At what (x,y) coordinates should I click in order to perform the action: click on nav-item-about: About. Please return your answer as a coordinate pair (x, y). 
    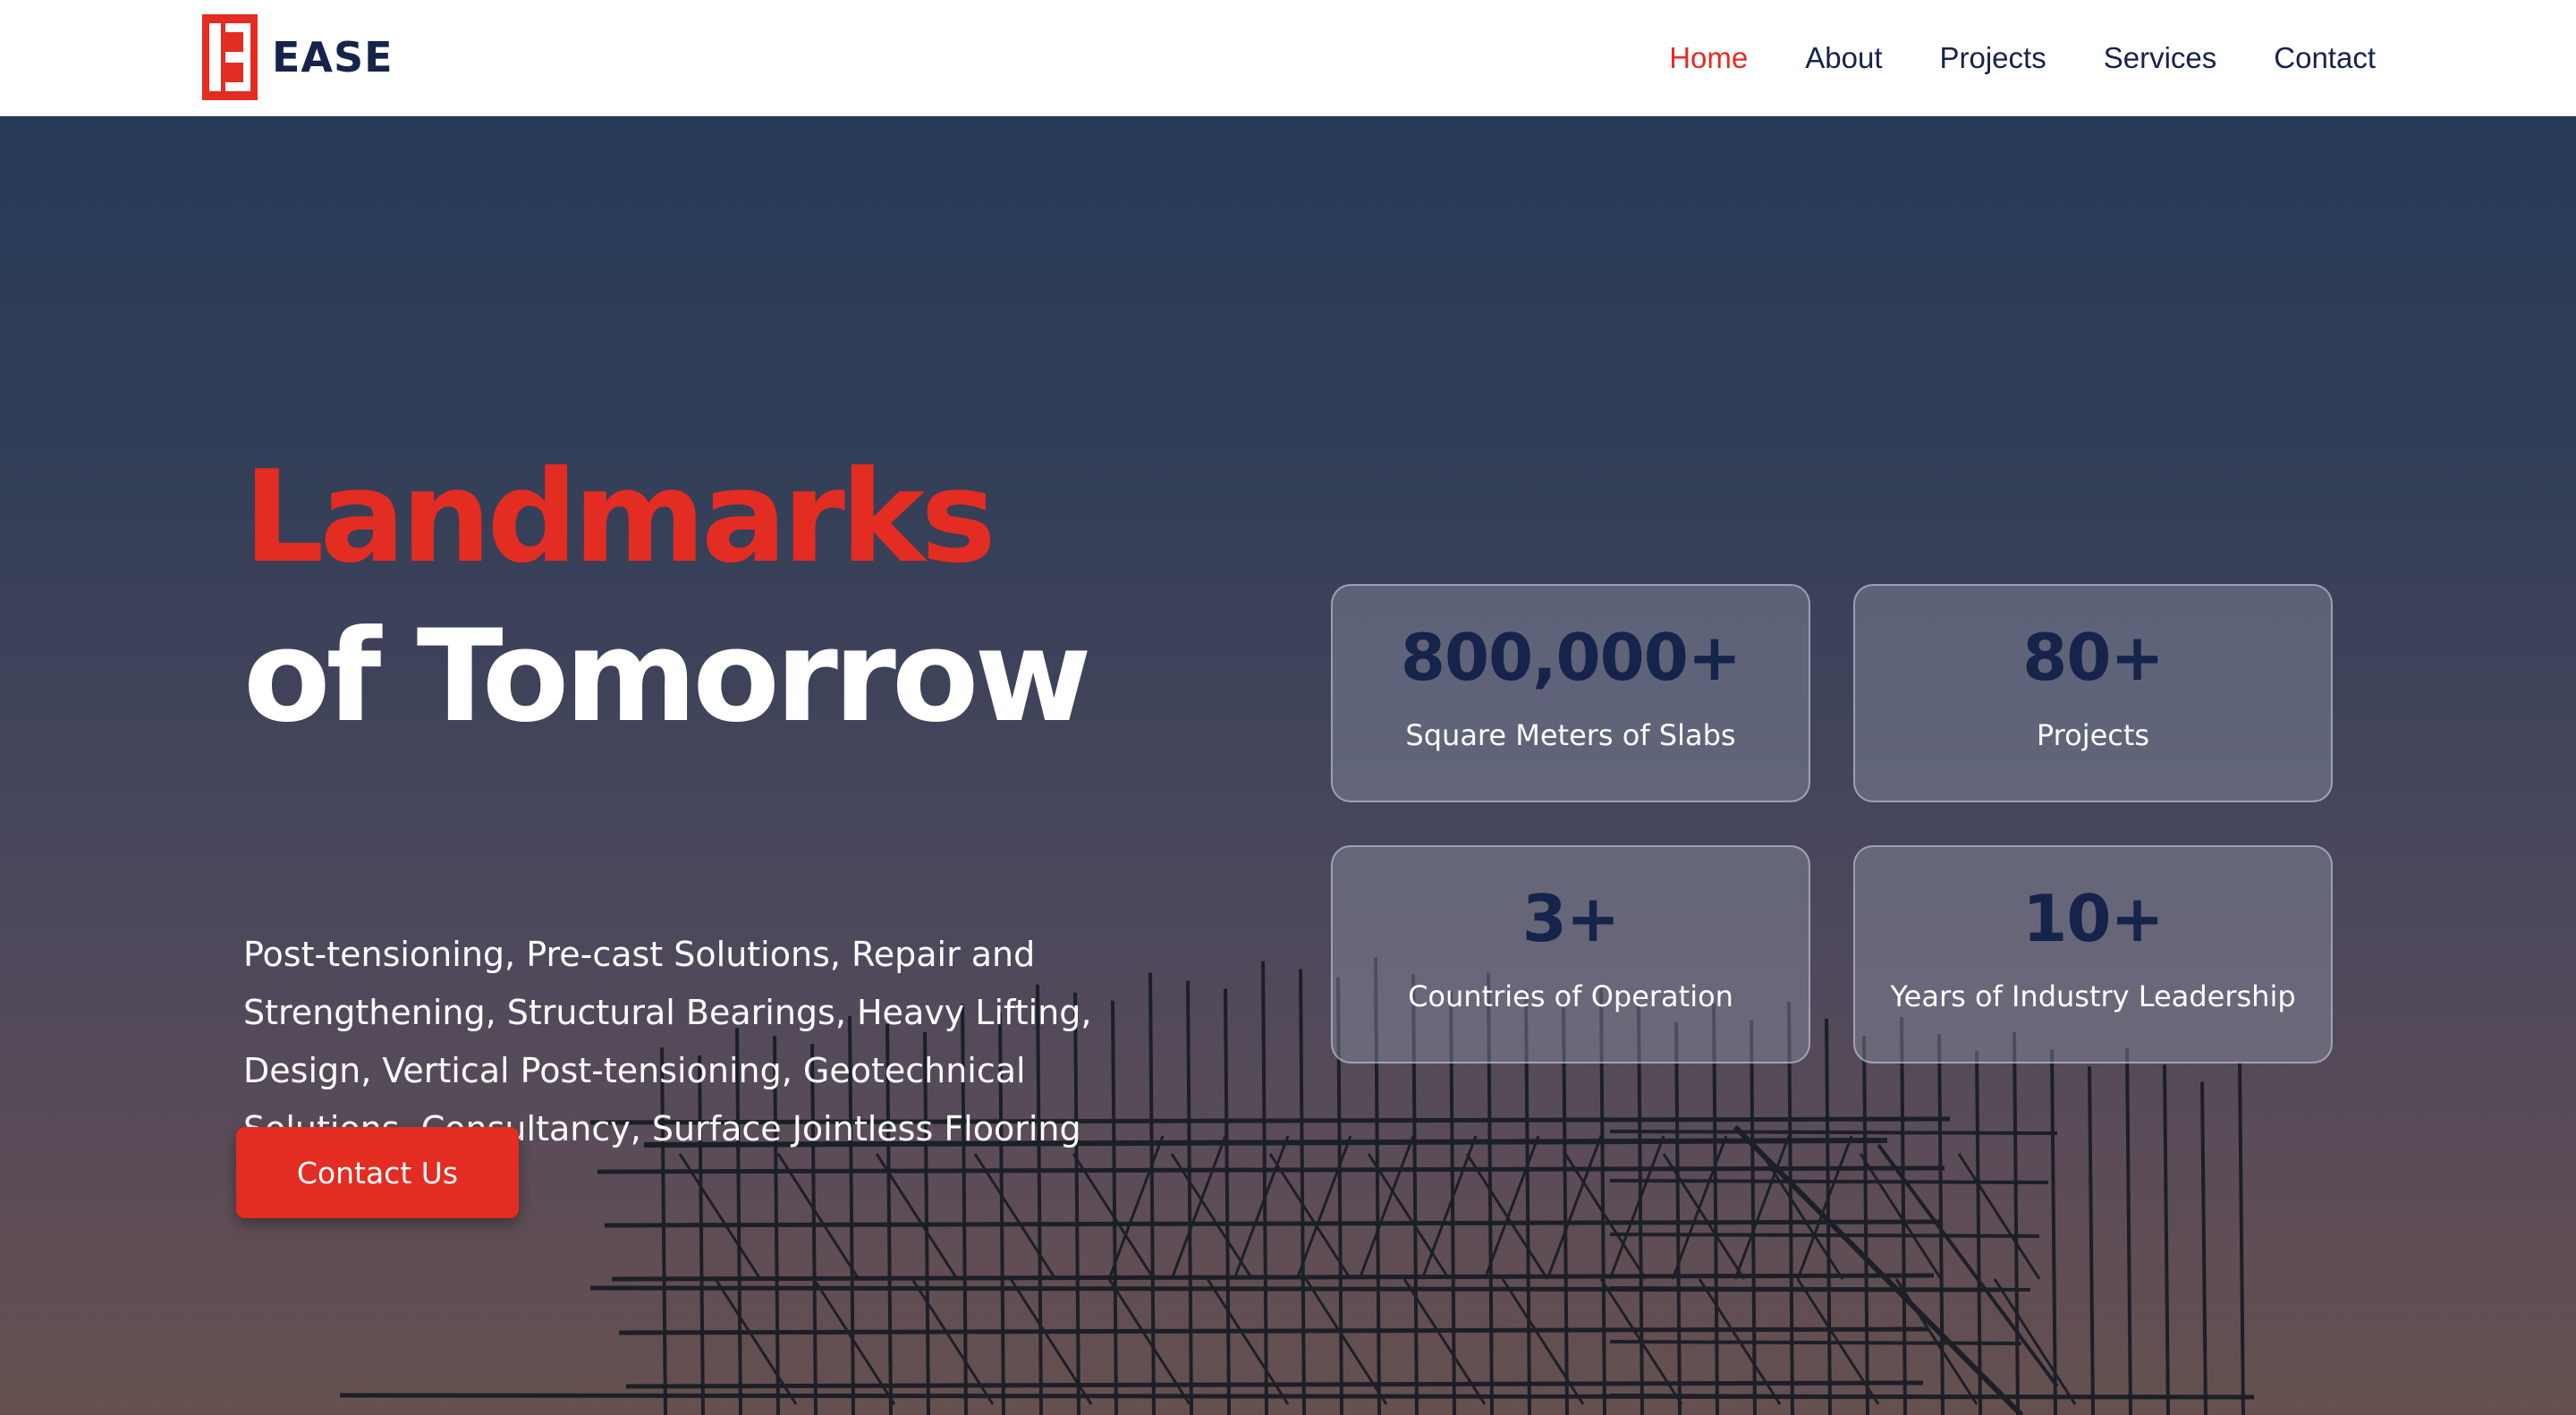
    Looking at the image, I should click on (1843, 58).